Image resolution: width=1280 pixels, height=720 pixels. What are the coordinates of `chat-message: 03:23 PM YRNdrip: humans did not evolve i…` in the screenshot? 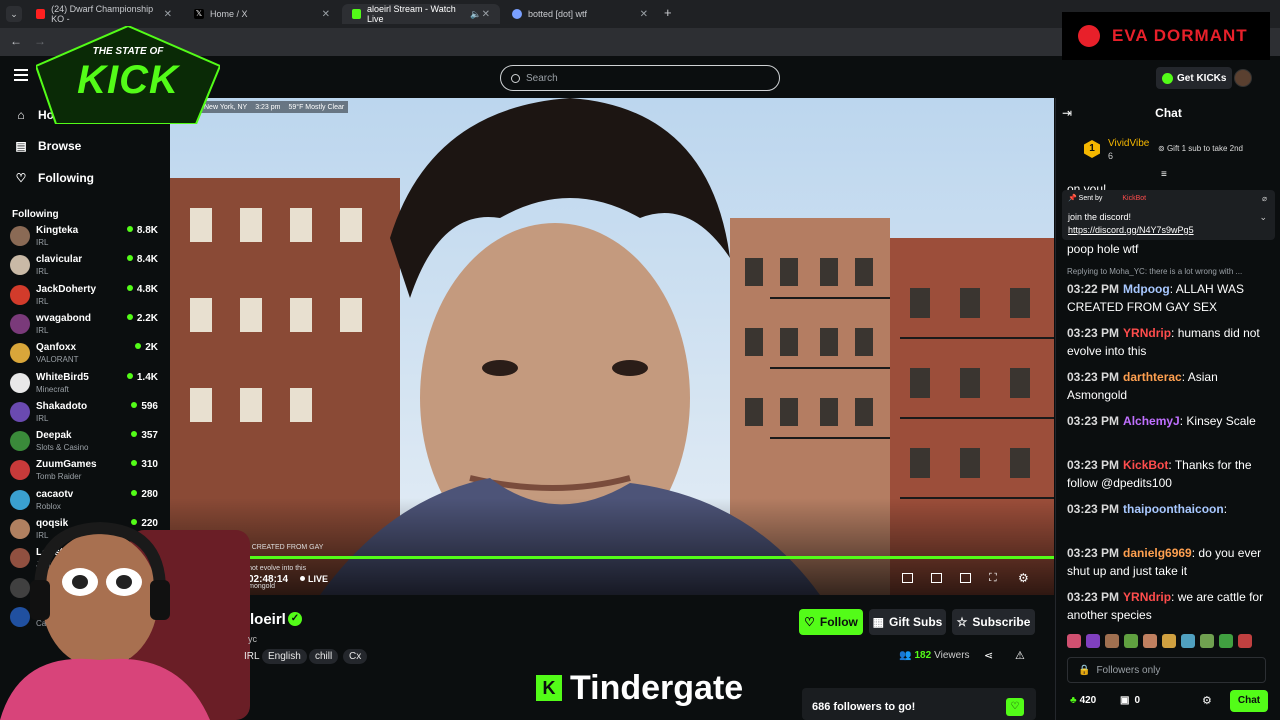 It's located at (1169, 342).